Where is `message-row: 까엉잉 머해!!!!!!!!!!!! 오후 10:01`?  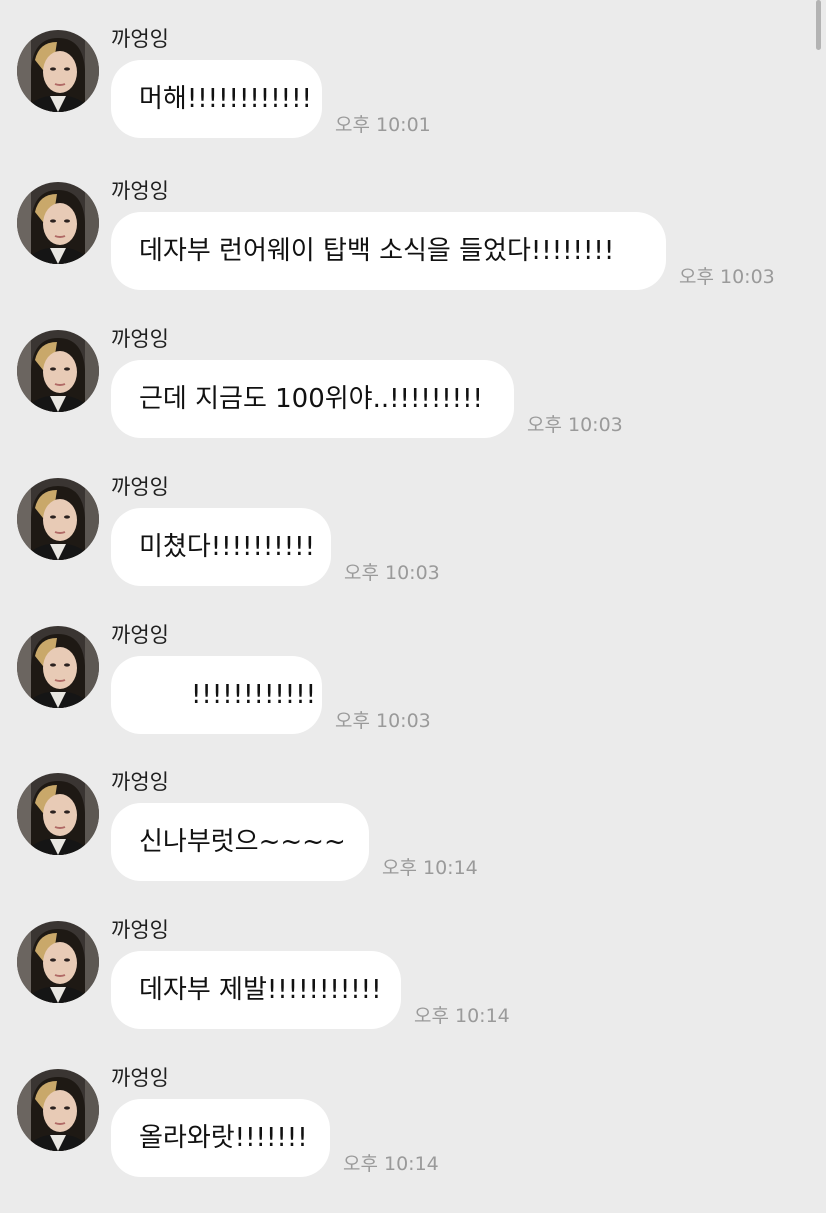
message-row: 까엉잉 머해!!!!!!!!!!!! 오후 10:01 is located at coordinates (400, 100).